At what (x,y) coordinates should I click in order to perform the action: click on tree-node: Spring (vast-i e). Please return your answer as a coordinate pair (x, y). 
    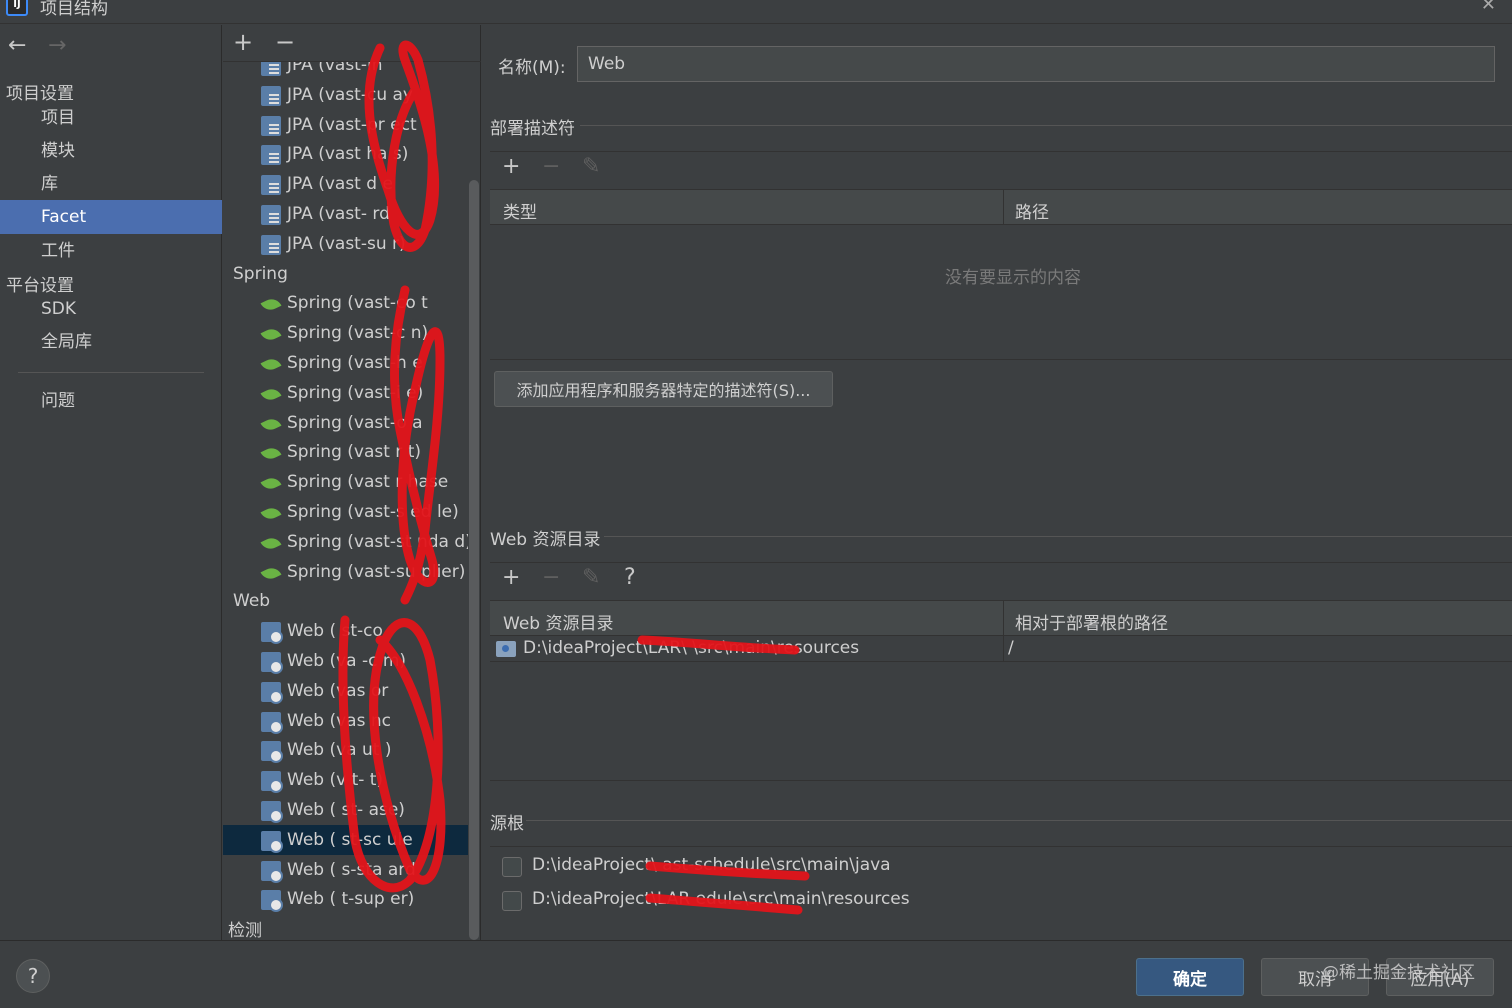
    Looking at the image, I should click on (345, 393).